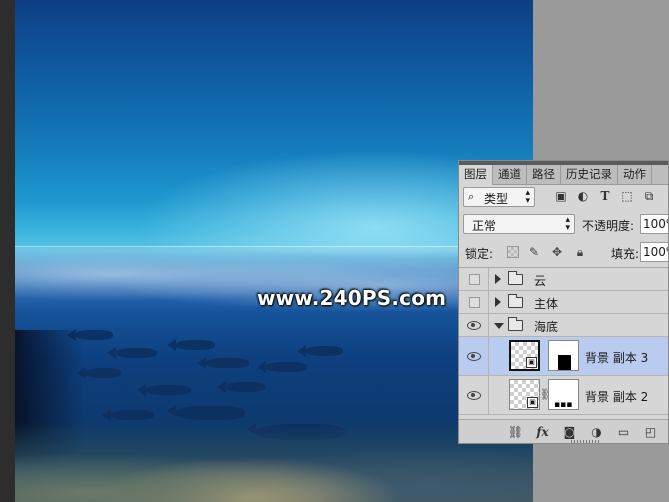 The width and height of the screenshot is (669, 502). I want to click on mask-shape: ▪▪▪, so click(563, 405).